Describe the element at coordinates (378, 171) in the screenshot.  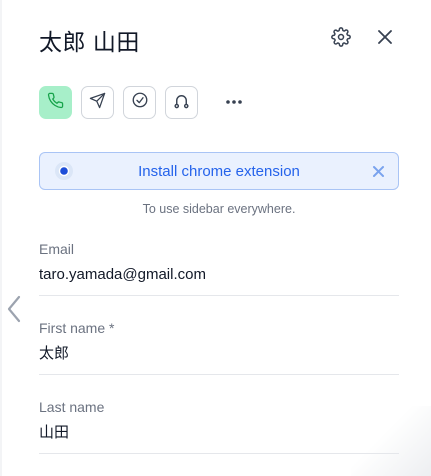
I see `banner-close-icon` at that location.